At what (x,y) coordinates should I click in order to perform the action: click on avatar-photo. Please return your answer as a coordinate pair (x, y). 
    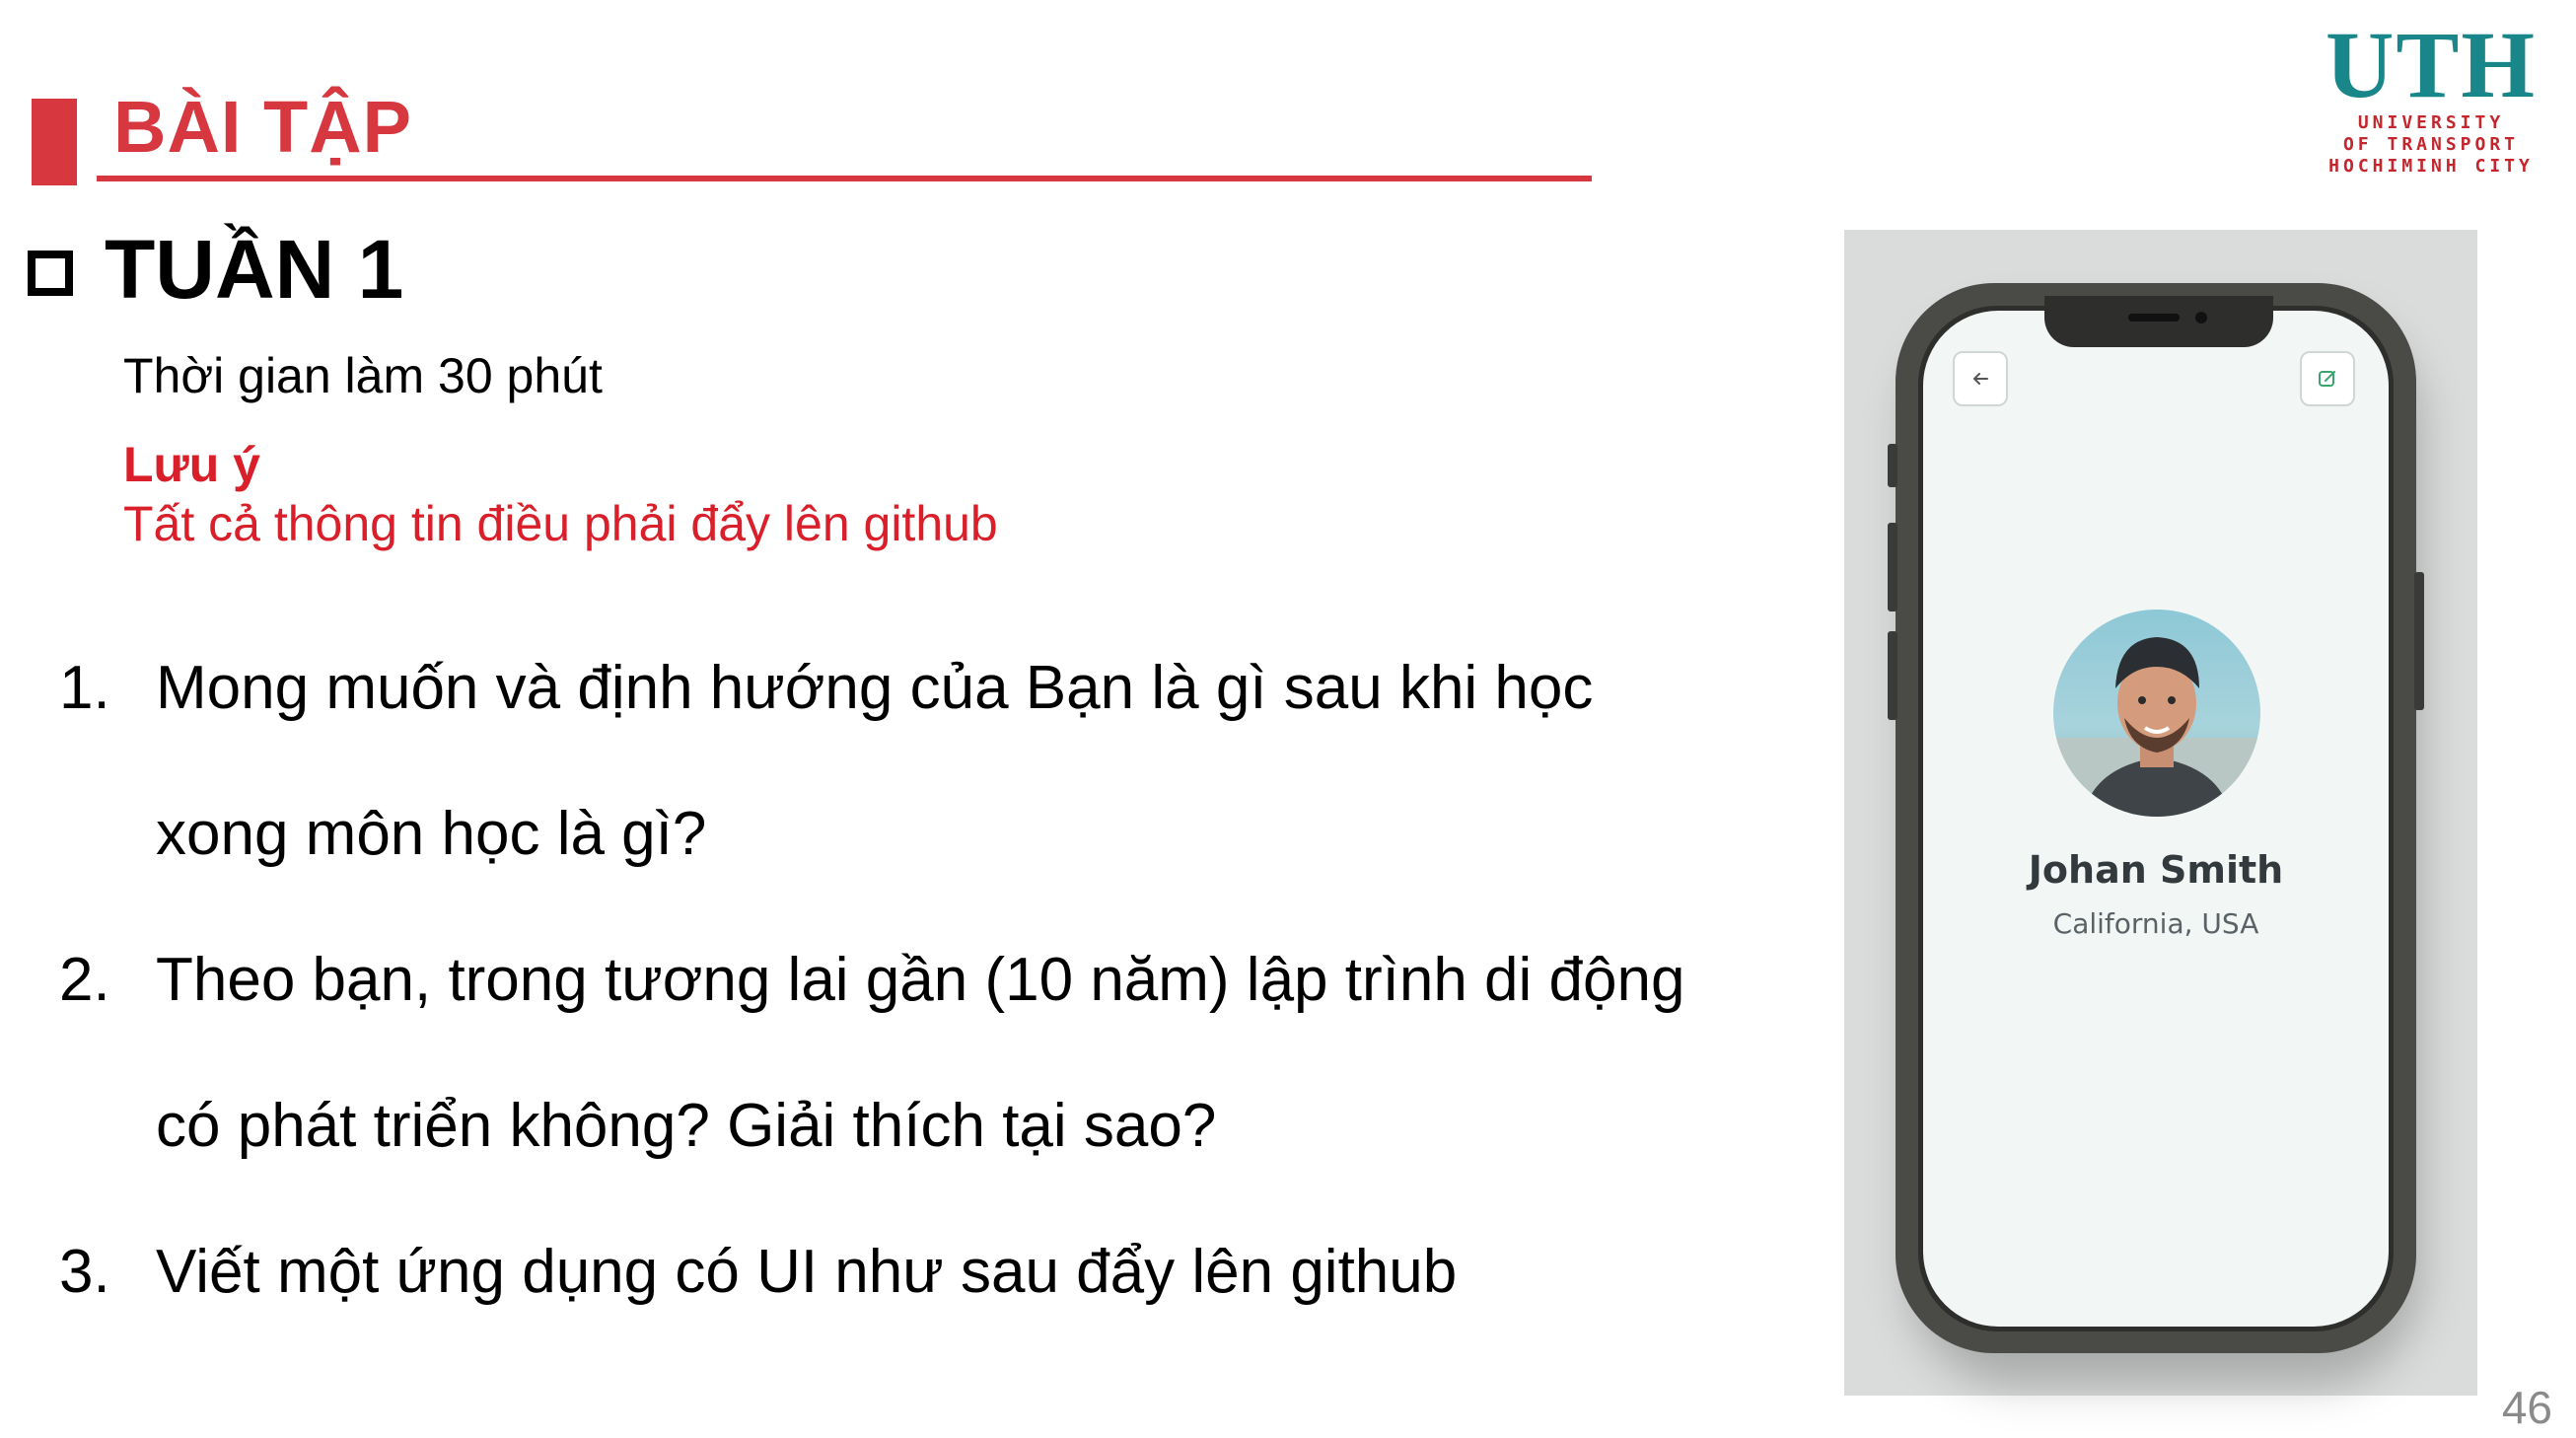
    Looking at the image, I should click on (2156, 727).